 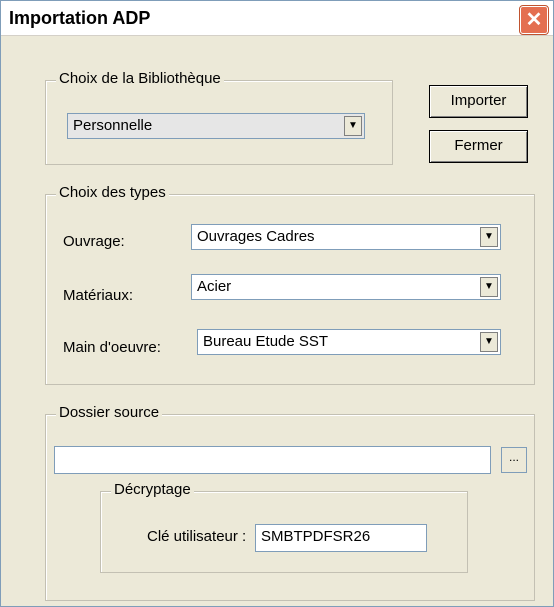 I want to click on ouvrage-select-value: Ouvrages Cadres, so click(x=256, y=236).